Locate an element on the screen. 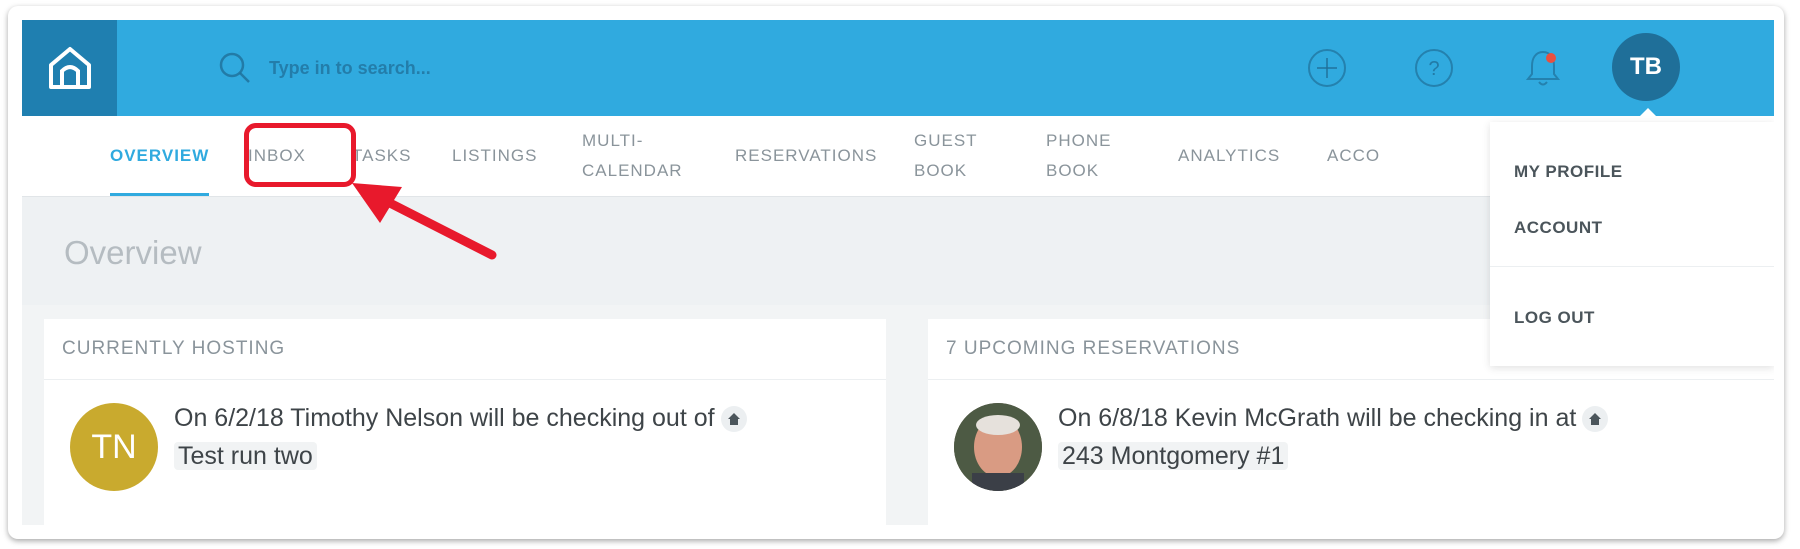 The width and height of the screenshot is (1800, 549). nav-analytics: ANALYTICS is located at coordinates (1229, 156).